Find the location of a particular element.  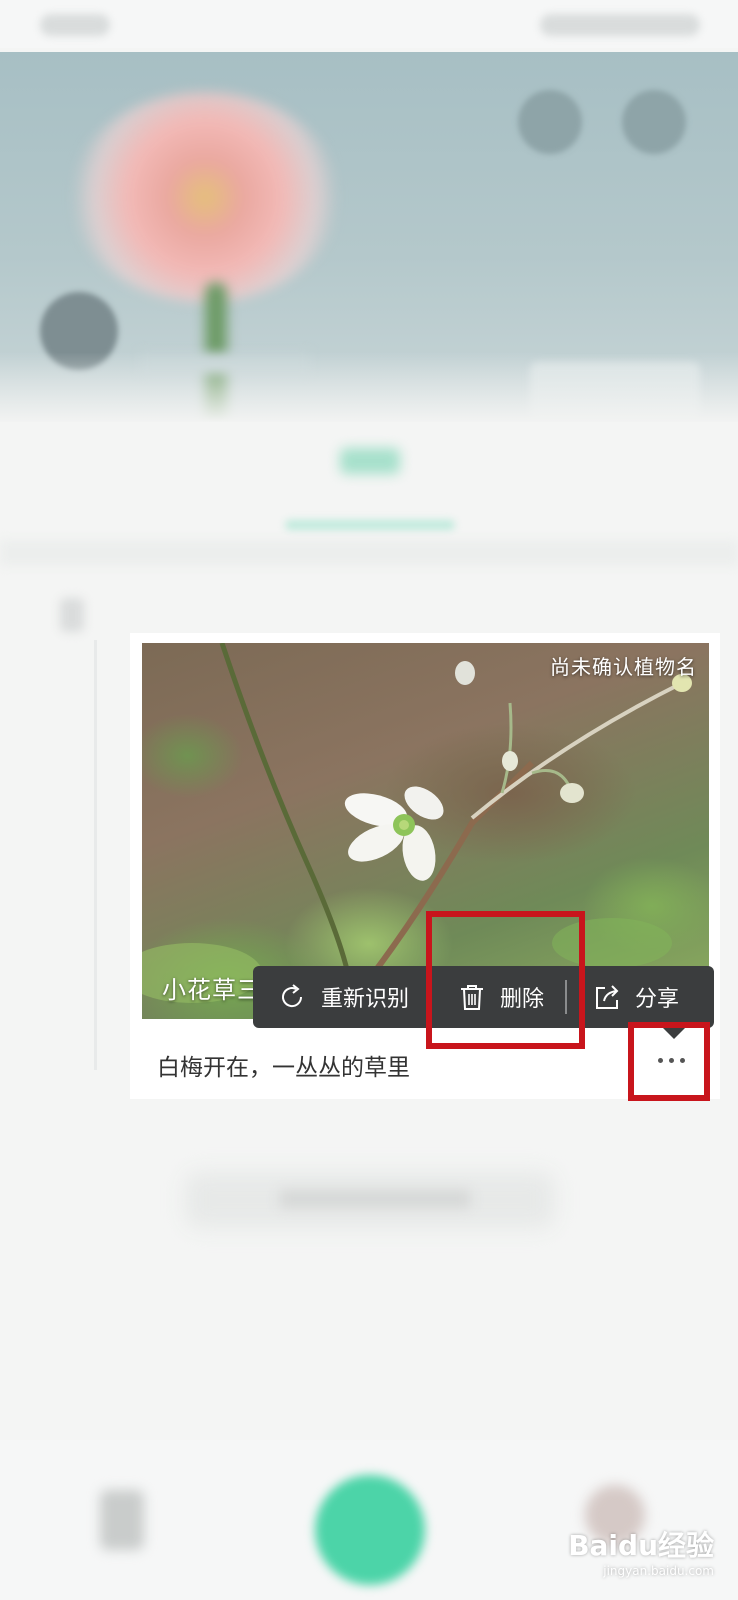

plant-name-label: 小花草三 is located at coordinates (212, 990).